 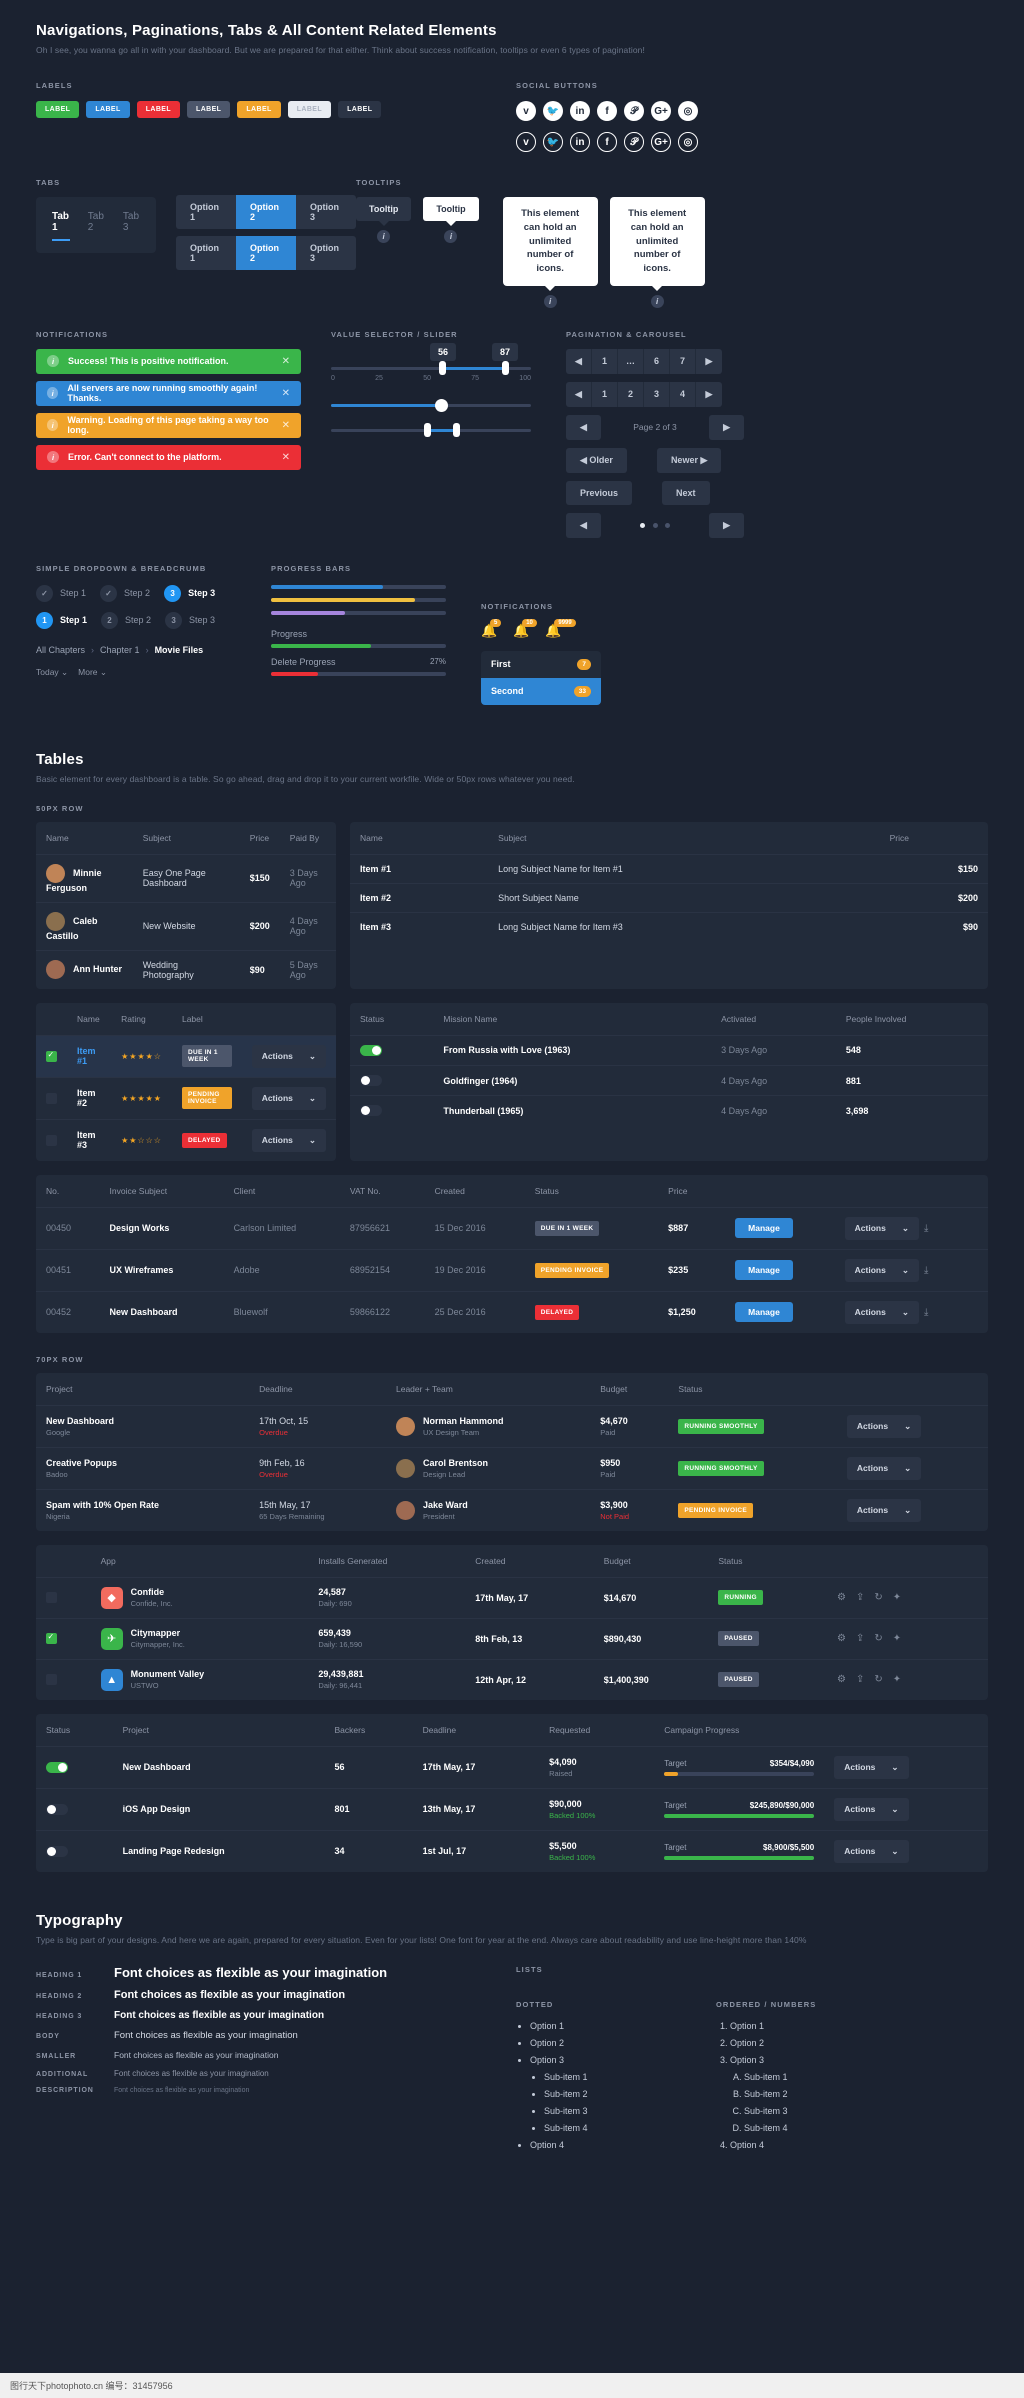 What do you see at coordinates (541, 664) in the screenshot?
I see `notification-item-1: First 7` at bounding box center [541, 664].